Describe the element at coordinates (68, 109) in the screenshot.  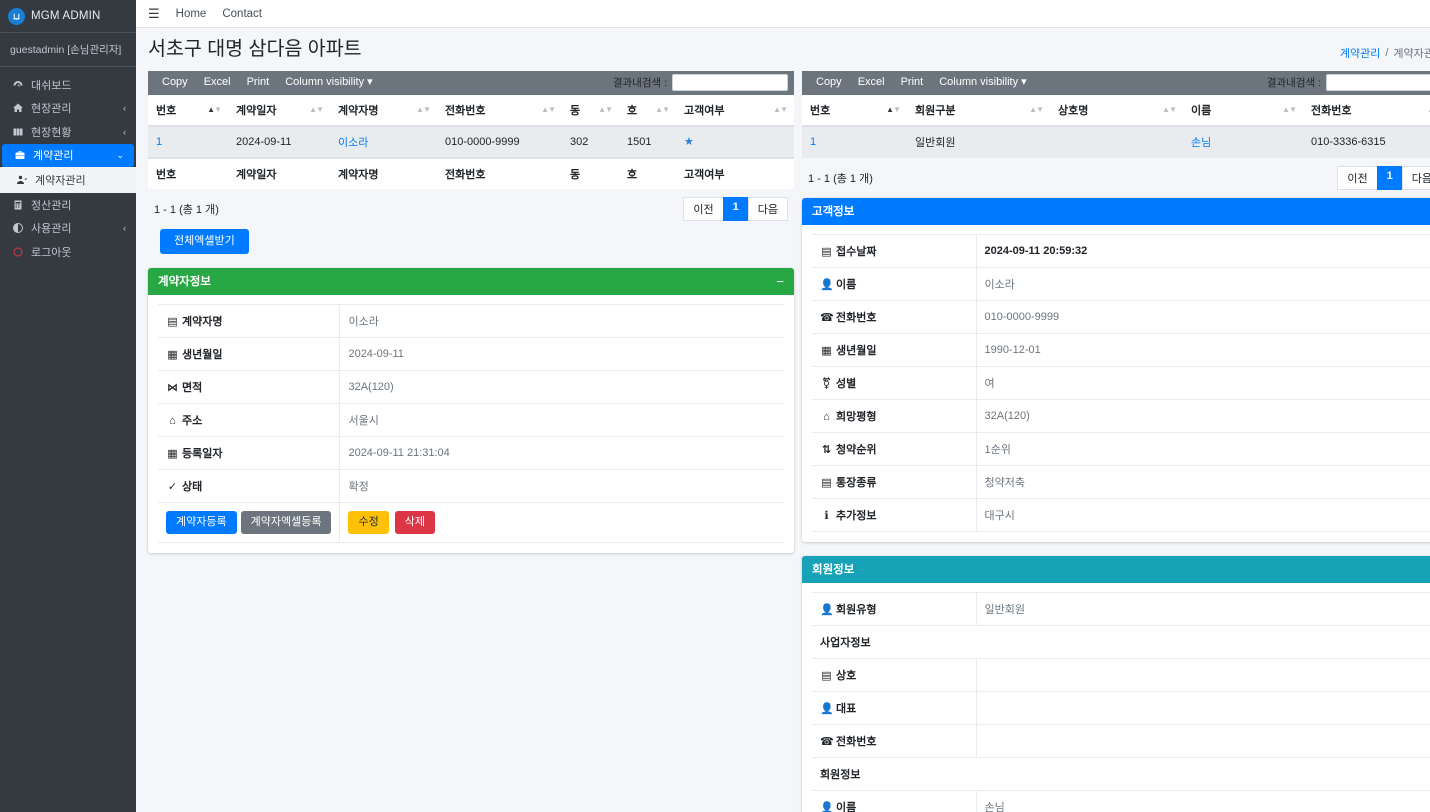
I see `sidebar-item-site-management: 현장관리 ‹` at that location.